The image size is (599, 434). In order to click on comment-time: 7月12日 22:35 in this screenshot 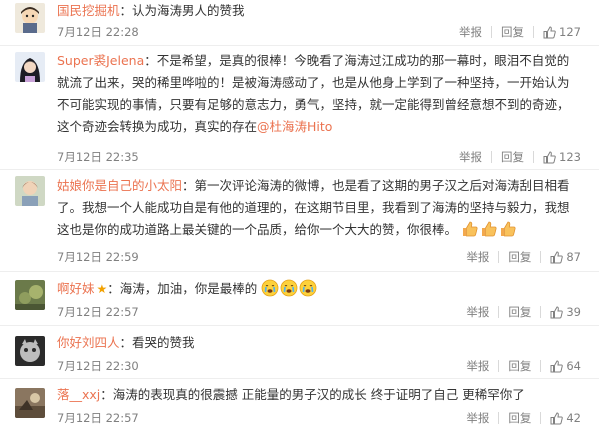, I will do `click(98, 157)`.